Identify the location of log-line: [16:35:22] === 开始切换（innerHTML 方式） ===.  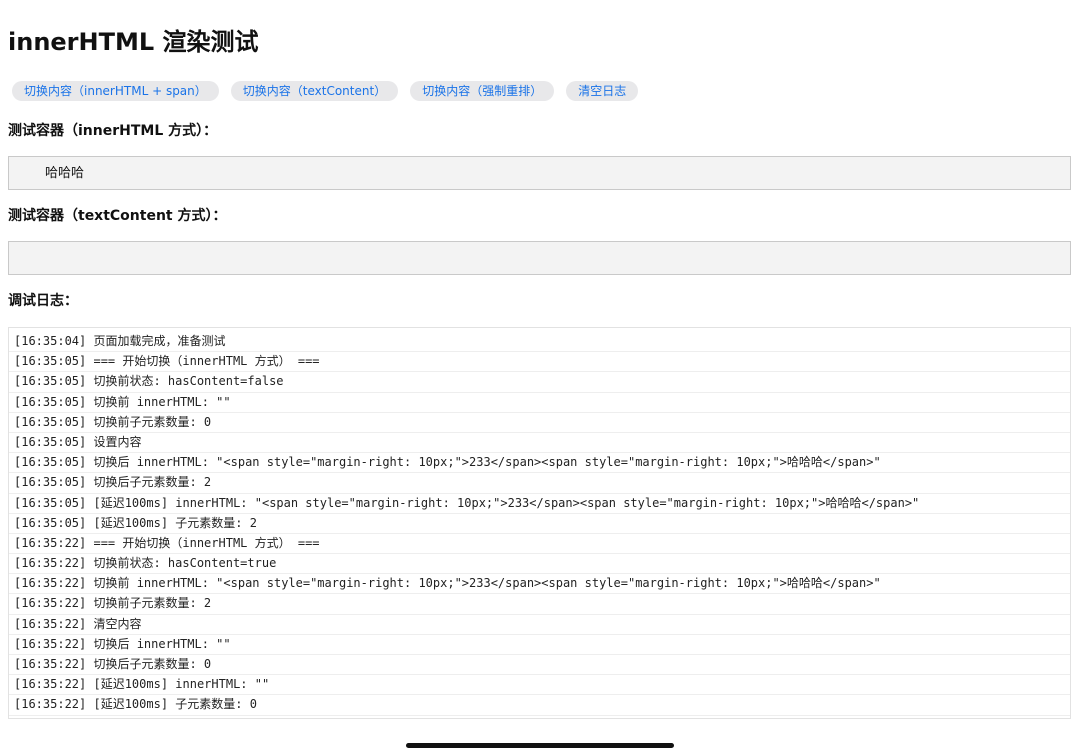
(539, 544).